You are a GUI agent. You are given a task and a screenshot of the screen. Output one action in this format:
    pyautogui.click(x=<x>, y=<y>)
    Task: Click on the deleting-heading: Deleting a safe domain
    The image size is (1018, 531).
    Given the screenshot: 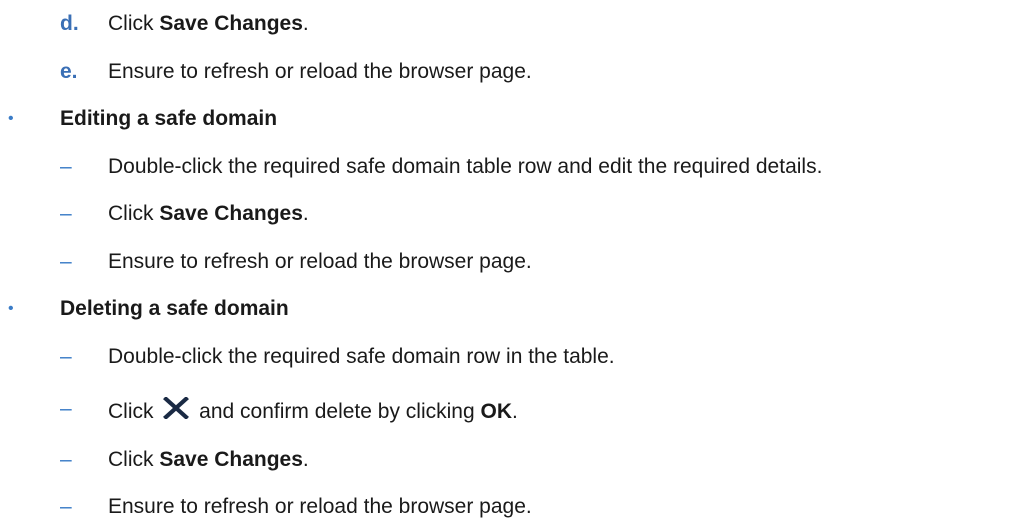 What is the action you would take?
    pyautogui.click(x=174, y=308)
    